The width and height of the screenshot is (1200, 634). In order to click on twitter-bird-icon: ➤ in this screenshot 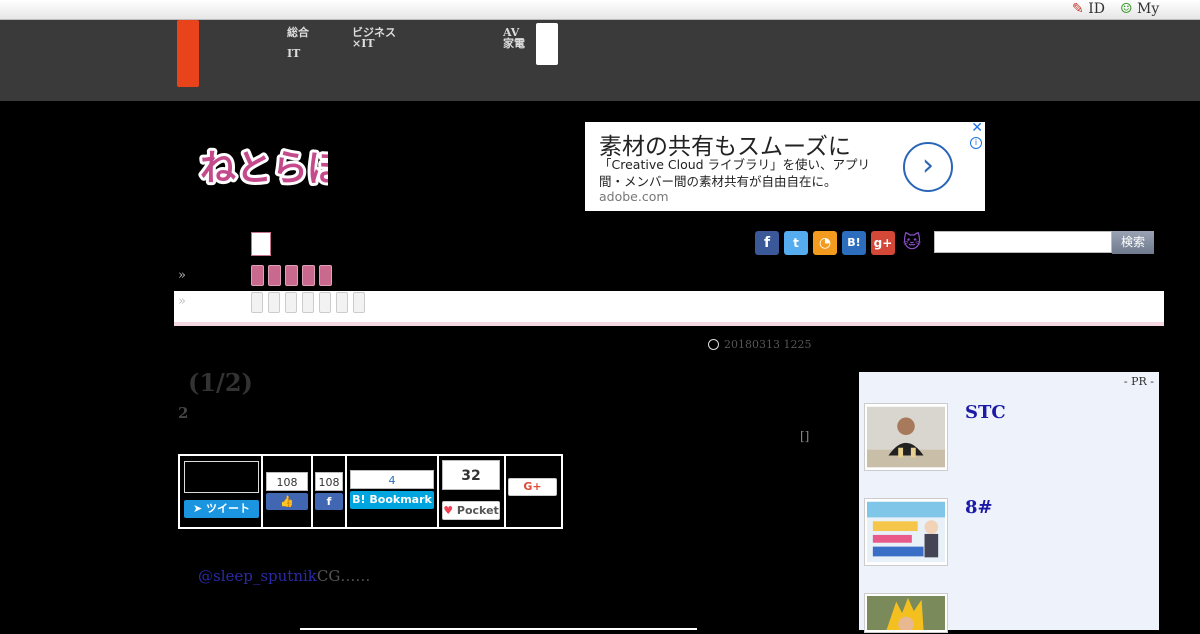, I will do `click(197, 508)`.